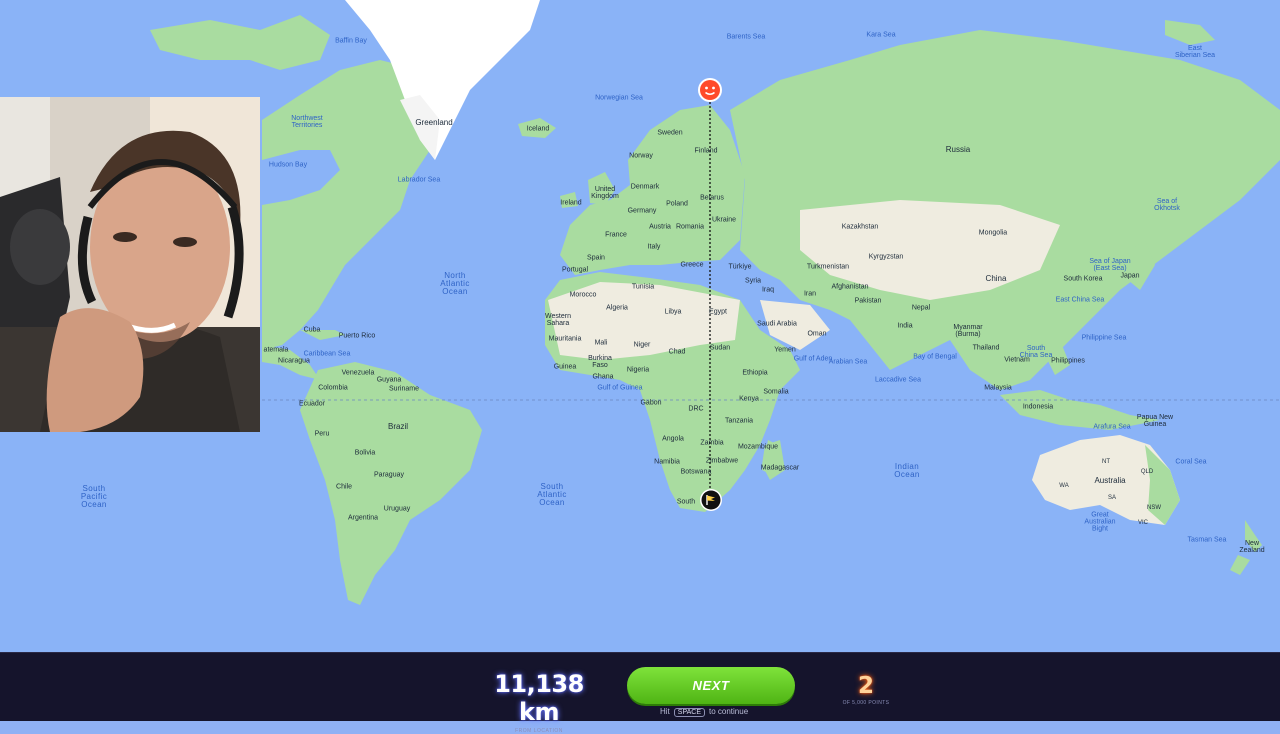  What do you see at coordinates (785, 350) in the screenshot?
I see `country-label-yemen: Yemen` at bounding box center [785, 350].